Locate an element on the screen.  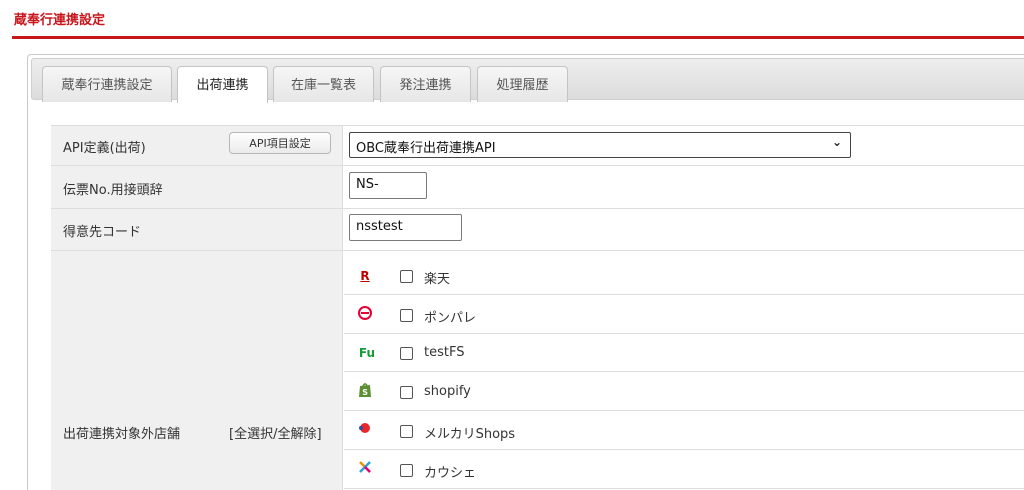
tab-stock-list: 在庫一覧表 is located at coordinates (323, 84).